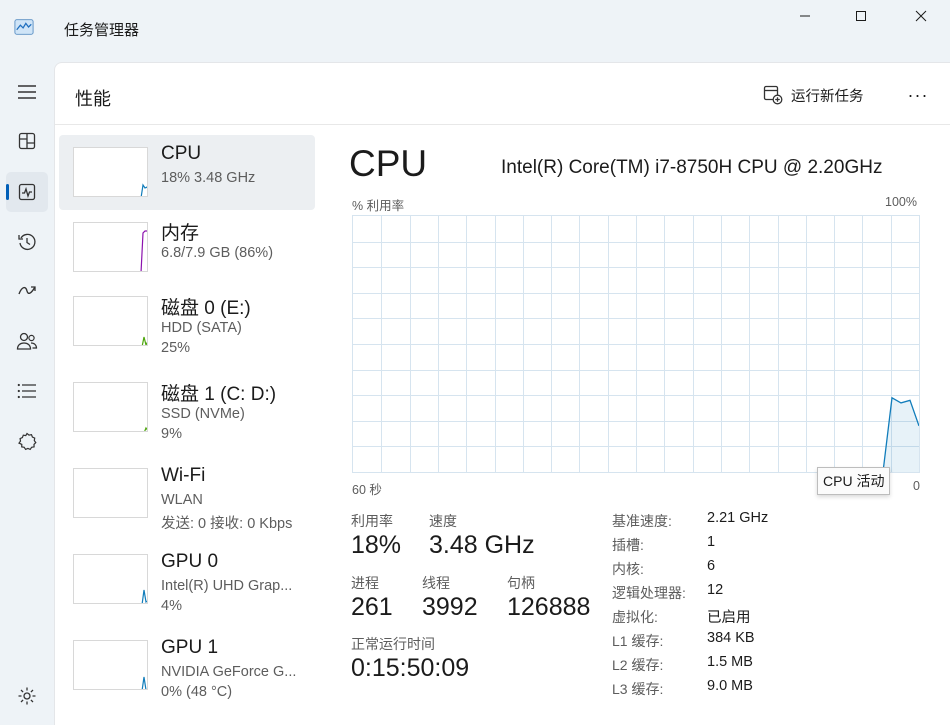 This screenshot has width=950, height=725. Describe the element at coordinates (901, 202) in the screenshot. I see `graph-y-max-label: 100%` at that location.